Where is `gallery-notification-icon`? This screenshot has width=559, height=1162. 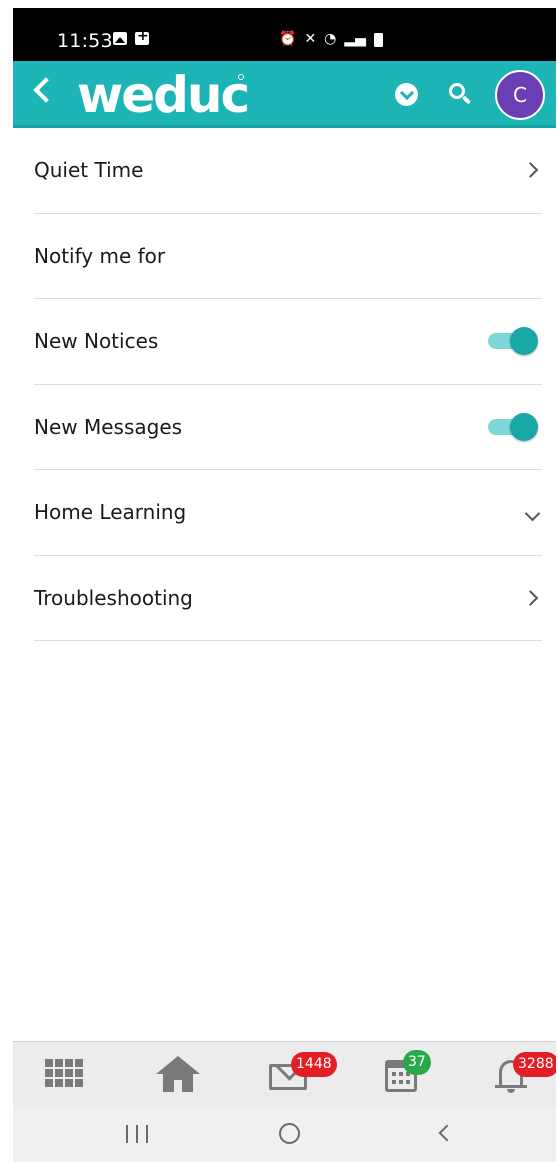 gallery-notification-icon is located at coordinates (120, 38).